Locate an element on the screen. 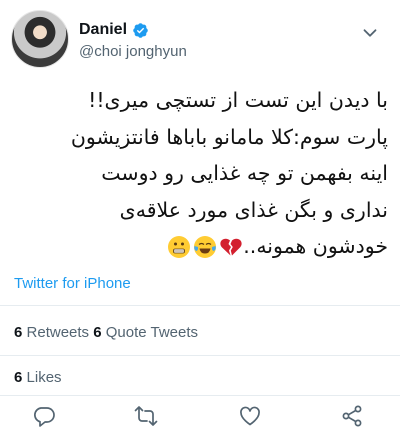 The height and width of the screenshot is (446, 400). tweet-source: Twitter for iPhone is located at coordinates (72, 283).